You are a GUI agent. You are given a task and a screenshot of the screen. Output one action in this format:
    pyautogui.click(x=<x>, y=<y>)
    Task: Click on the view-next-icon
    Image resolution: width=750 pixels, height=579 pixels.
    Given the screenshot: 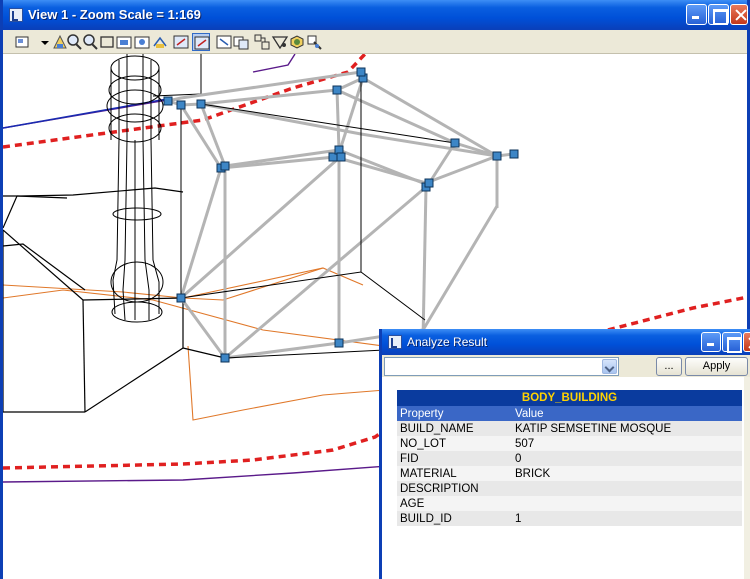 What is the action you would take?
    pyautogui.click(x=224, y=42)
    